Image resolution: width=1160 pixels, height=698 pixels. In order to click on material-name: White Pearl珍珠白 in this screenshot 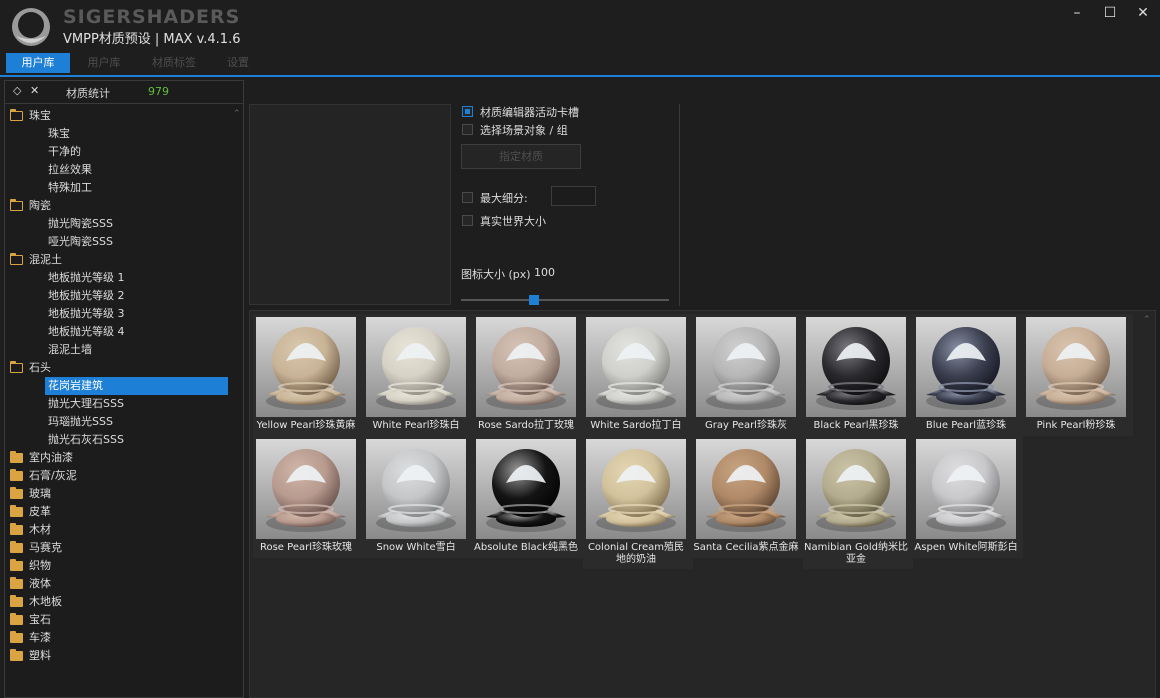, I will do `click(416, 425)`.